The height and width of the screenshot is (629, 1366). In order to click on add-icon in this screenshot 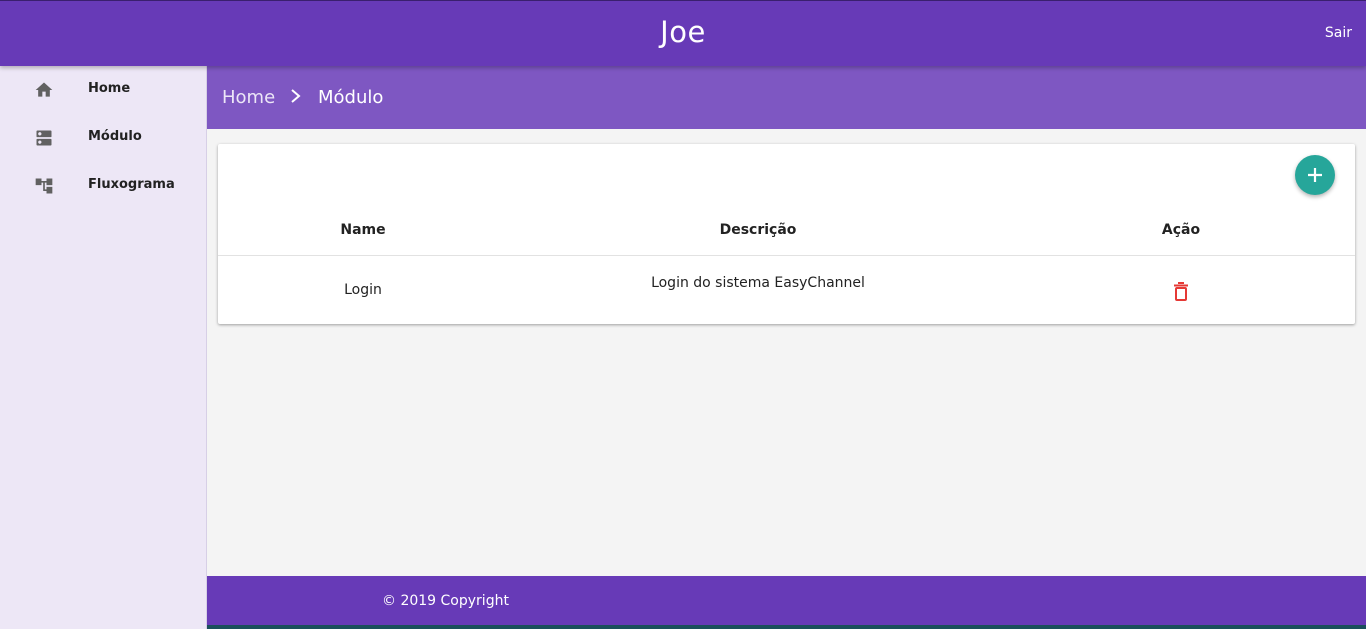, I will do `click(1315, 175)`.